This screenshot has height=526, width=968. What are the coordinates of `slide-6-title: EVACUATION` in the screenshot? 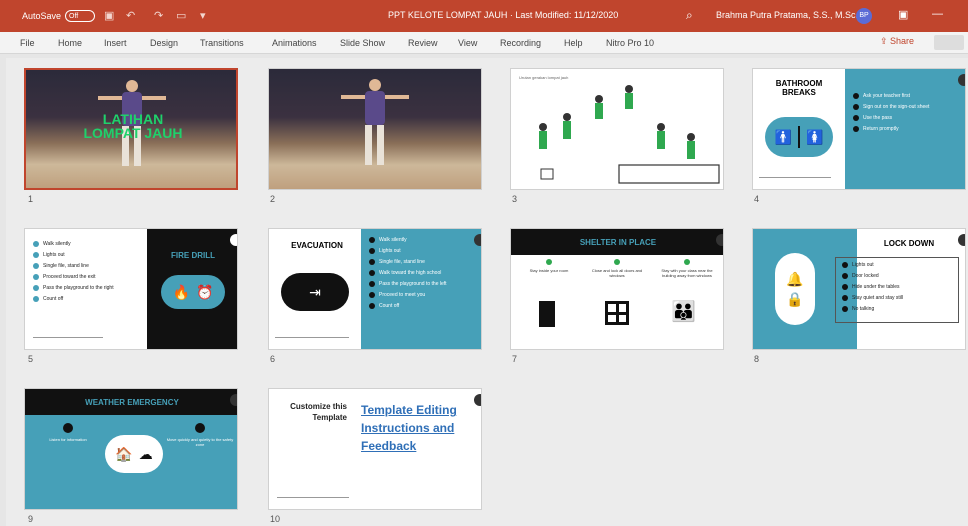 It's located at (317, 245).